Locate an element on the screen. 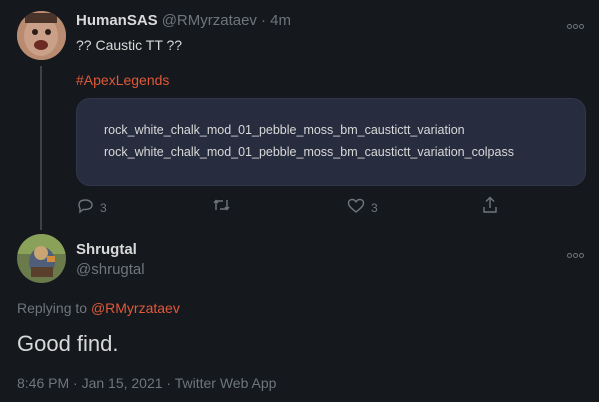 Image resolution: width=599 pixels, height=402 pixels. hashtag-link: #ApexLegends is located at coordinates (122, 80).